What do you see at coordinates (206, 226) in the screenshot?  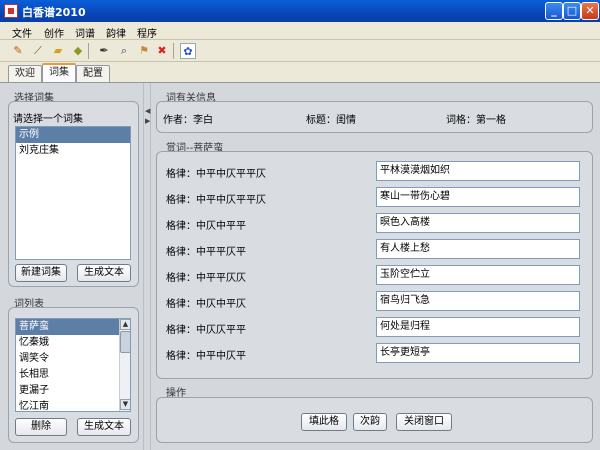 I see `meter-label: 格律：中仄中平平` at bounding box center [206, 226].